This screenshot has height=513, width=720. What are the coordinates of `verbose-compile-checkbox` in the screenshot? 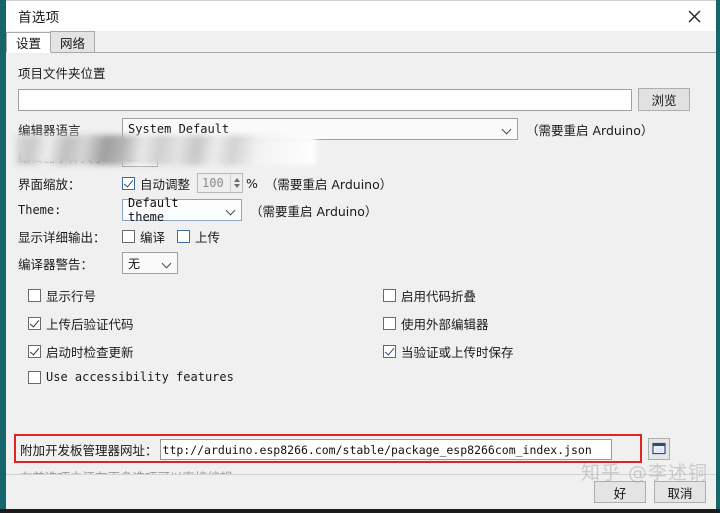 It's located at (128, 236).